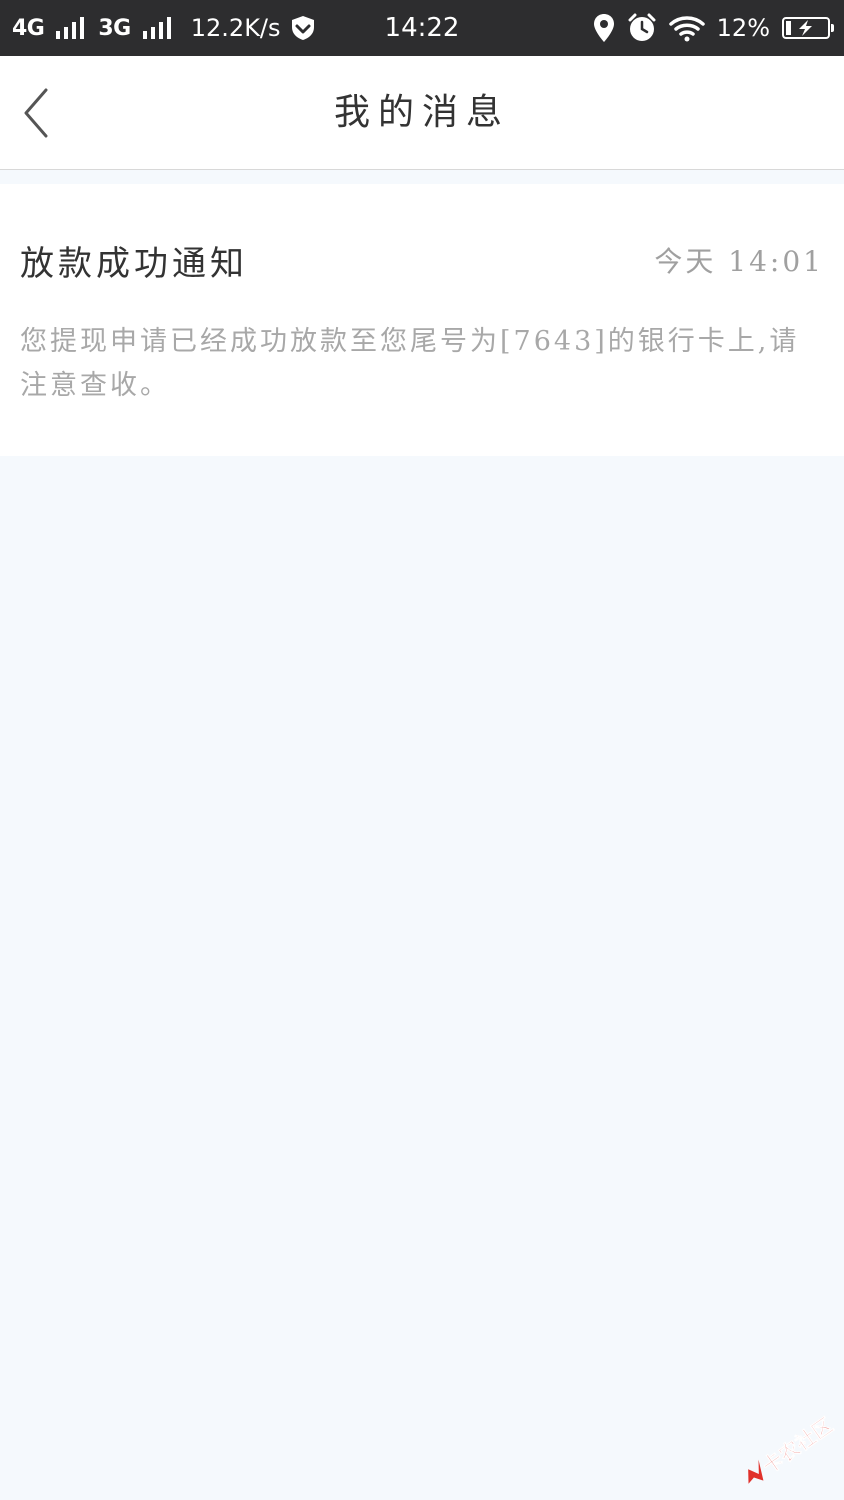 This screenshot has height=1500, width=844. I want to click on battery-charging-icon, so click(808, 28).